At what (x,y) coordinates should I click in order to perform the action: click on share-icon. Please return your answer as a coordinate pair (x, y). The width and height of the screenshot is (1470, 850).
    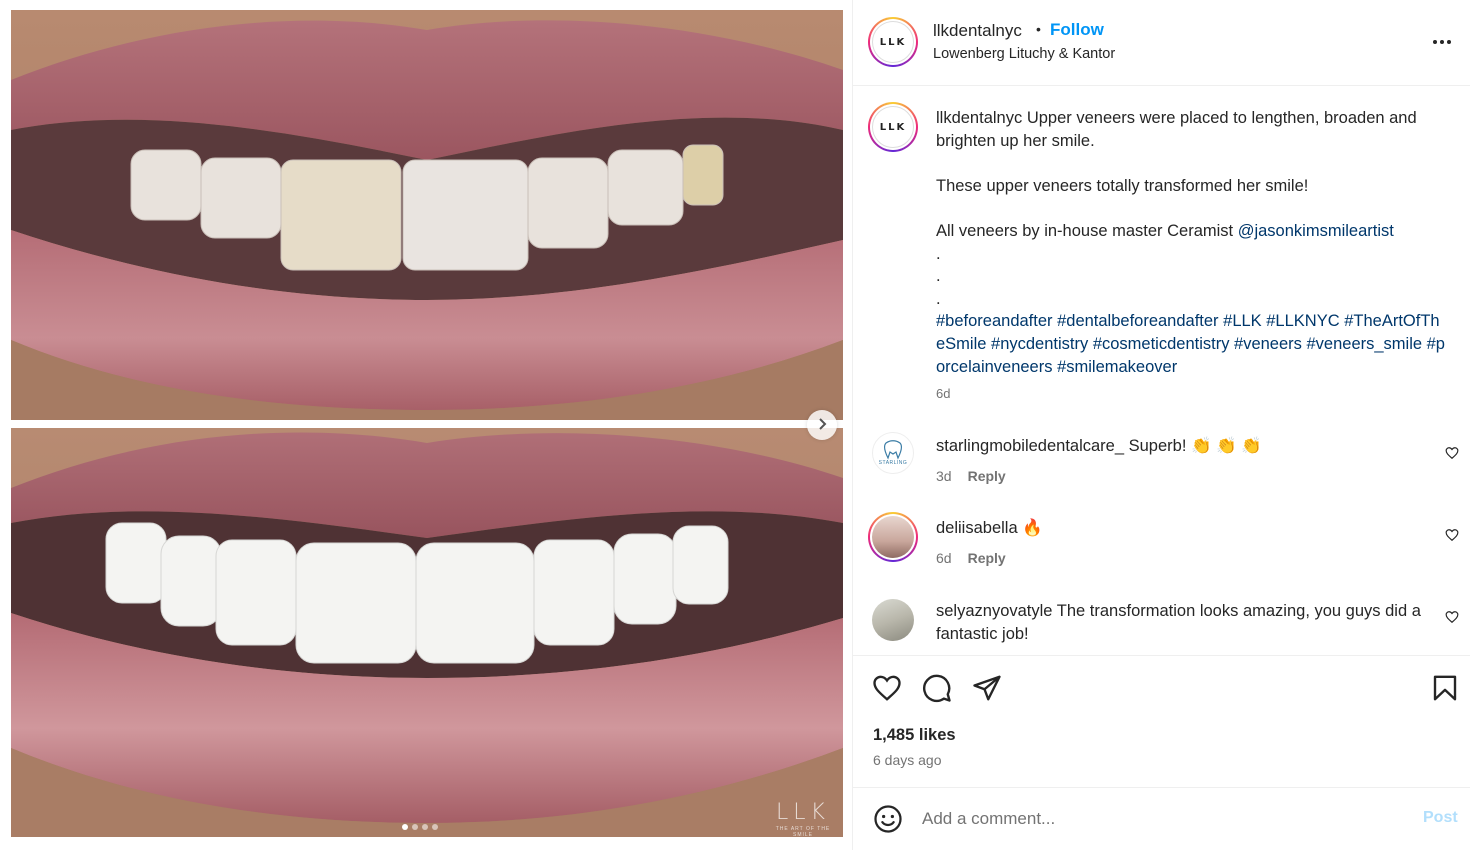
    Looking at the image, I should click on (987, 690).